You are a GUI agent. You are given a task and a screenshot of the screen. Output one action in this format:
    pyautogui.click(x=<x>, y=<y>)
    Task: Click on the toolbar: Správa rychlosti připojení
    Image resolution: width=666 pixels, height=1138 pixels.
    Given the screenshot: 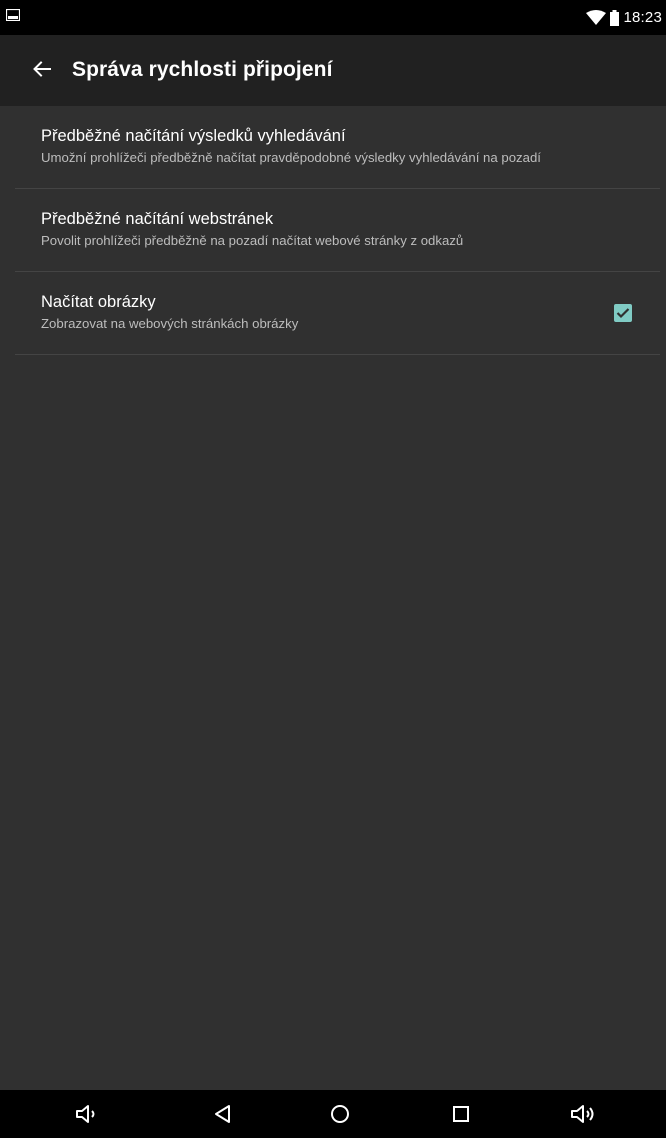 What is the action you would take?
    pyautogui.click(x=333, y=70)
    